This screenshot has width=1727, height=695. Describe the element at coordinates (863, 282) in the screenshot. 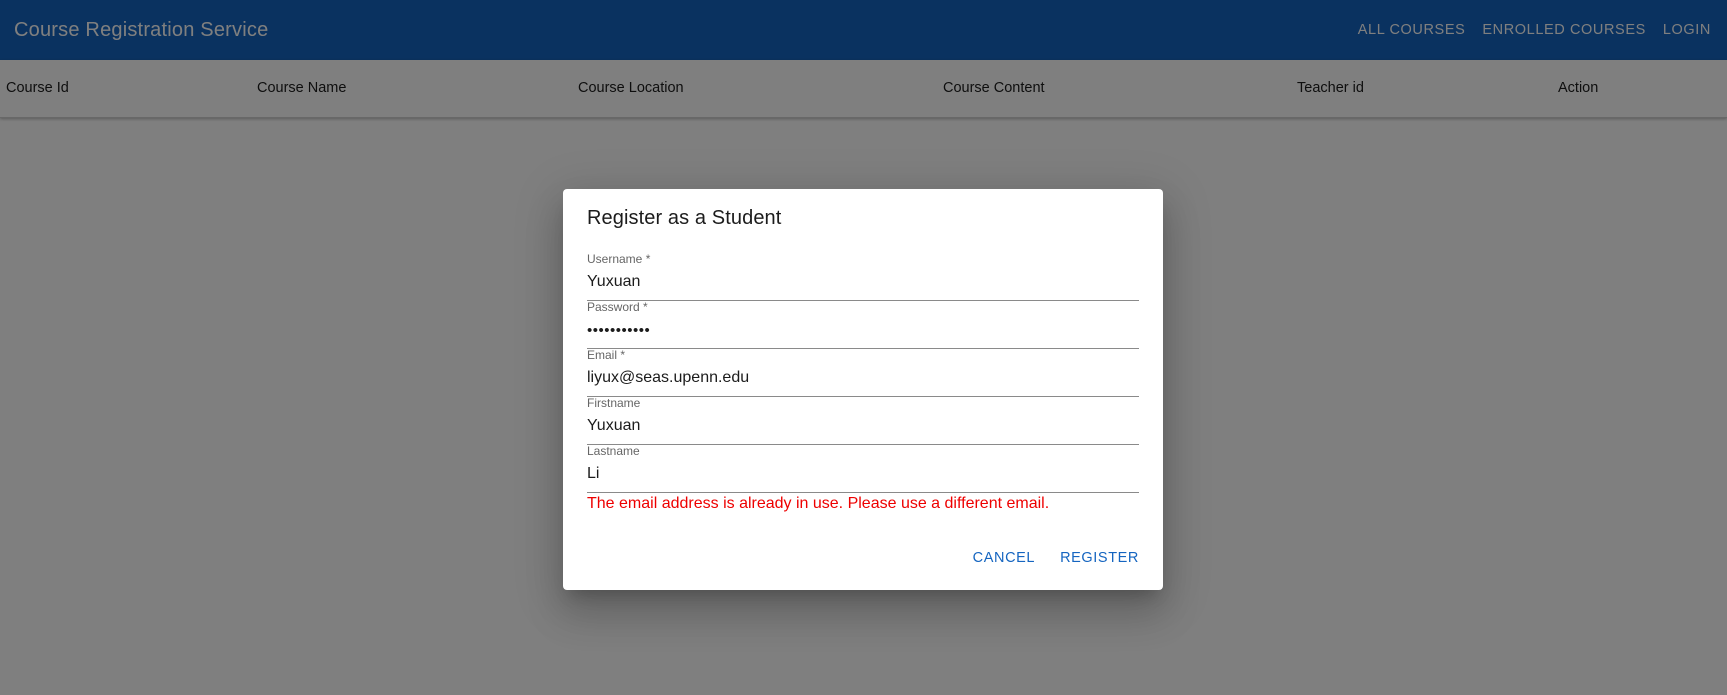

I see `username-input` at that location.